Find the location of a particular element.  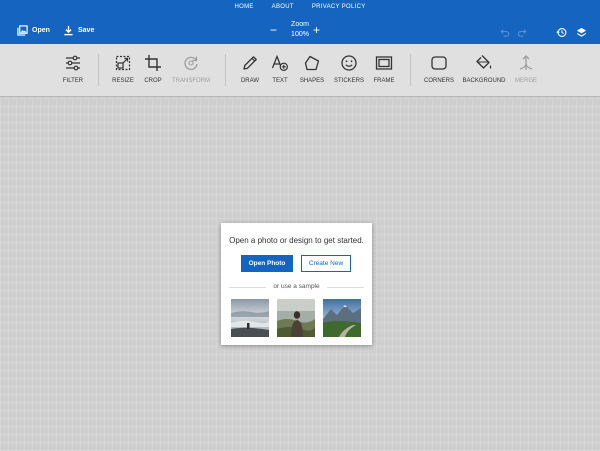

tool-frame: FRAME is located at coordinates (384, 69).